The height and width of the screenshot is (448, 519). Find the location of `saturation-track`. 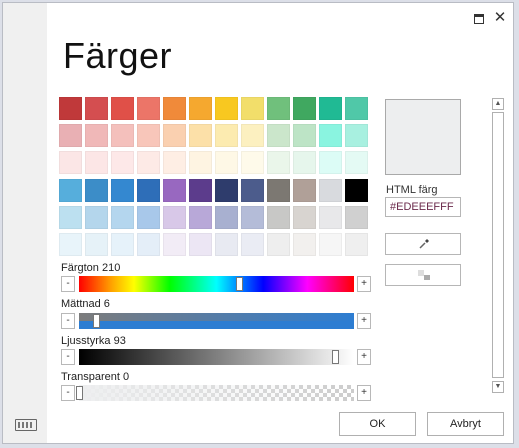

saturation-track is located at coordinates (216, 321).